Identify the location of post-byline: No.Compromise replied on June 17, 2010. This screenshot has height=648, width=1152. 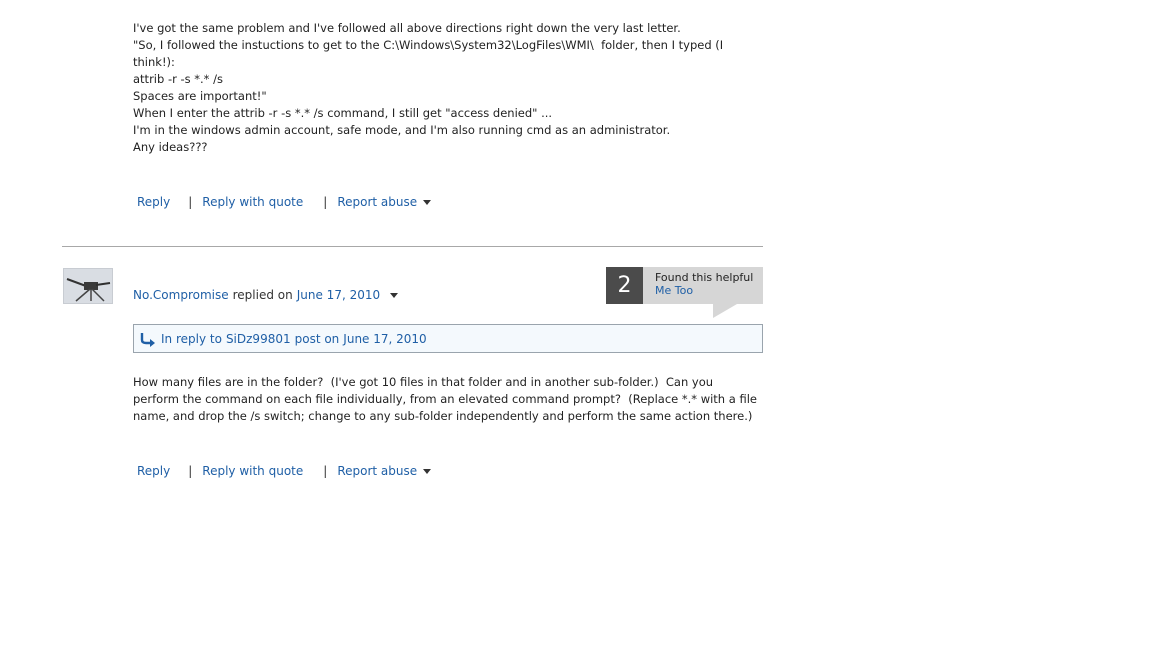
(266, 295).